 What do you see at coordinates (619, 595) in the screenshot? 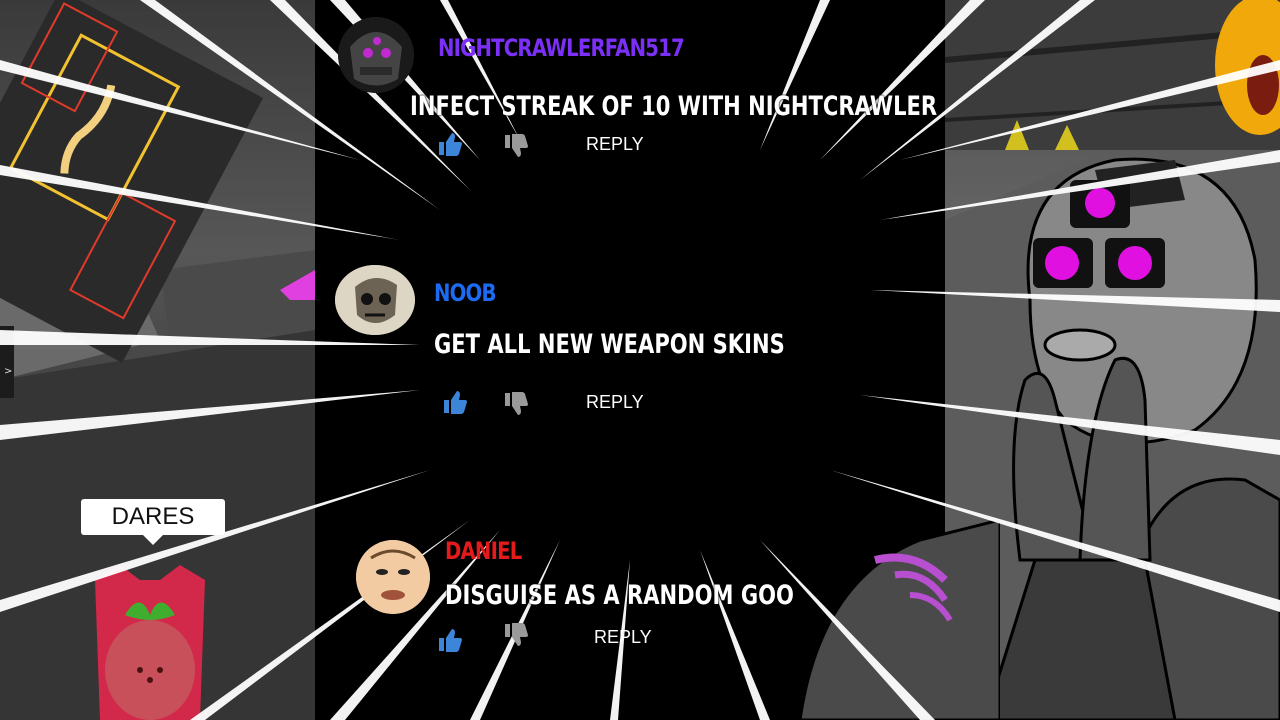
I see `comment-text-3: DISGUISE AS A RANDOM GOO` at bounding box center [619, 595].